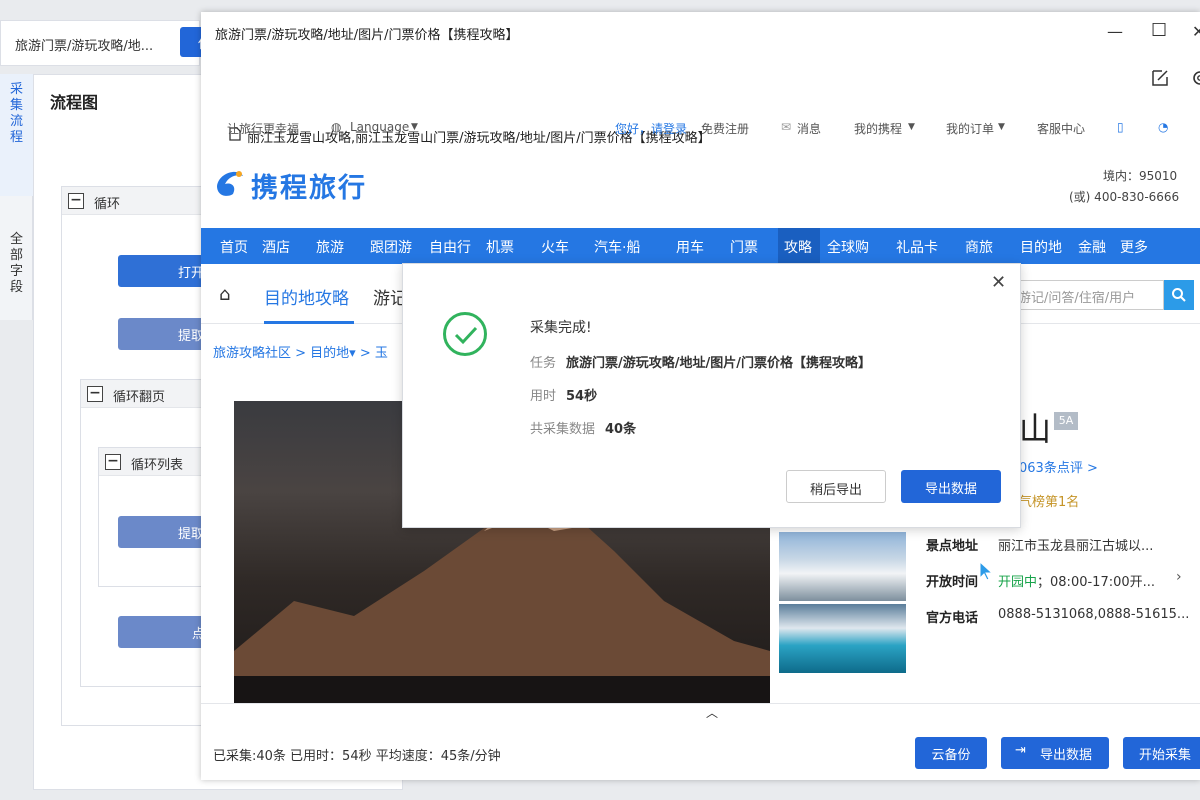 The image size is (1200, 800). Describe the element at coordinates (230, 183) in the screenshot. I see `dolphin-logo-icon` at that location.